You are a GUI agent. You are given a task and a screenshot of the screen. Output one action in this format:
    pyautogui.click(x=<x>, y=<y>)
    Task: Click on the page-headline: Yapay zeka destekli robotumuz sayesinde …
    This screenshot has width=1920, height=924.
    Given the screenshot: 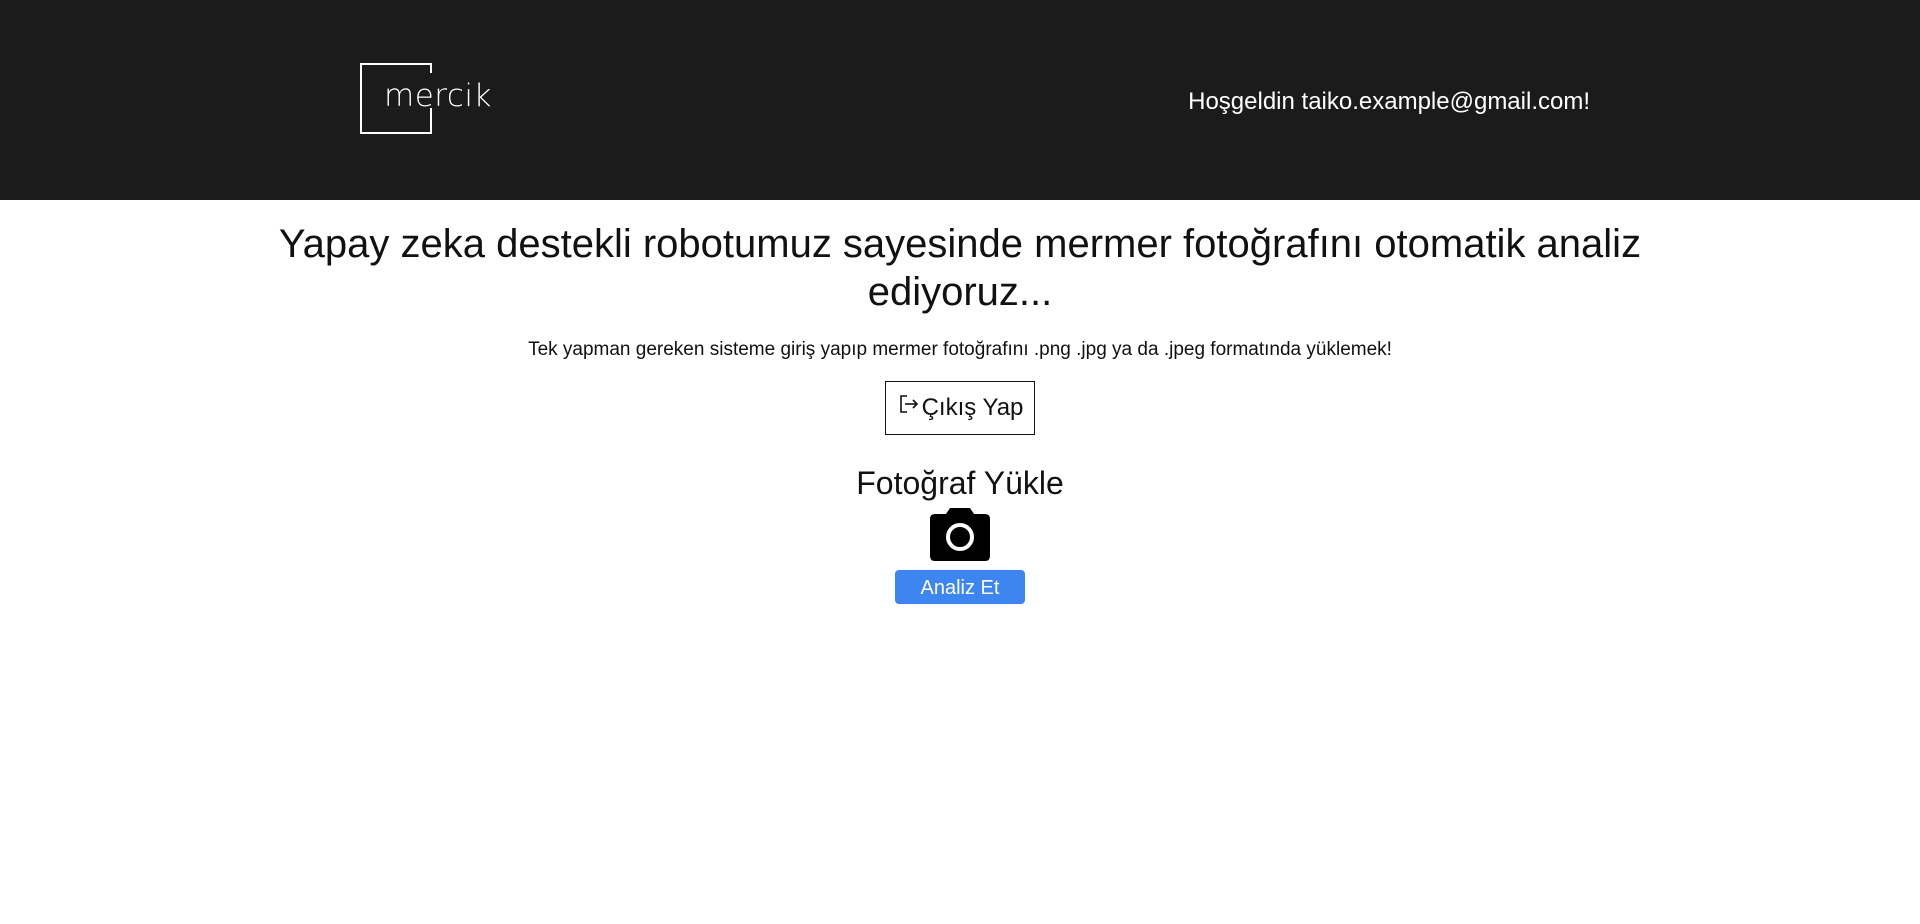 What is the action you would take?
    pyautogui.click(x=960, y=268)
    